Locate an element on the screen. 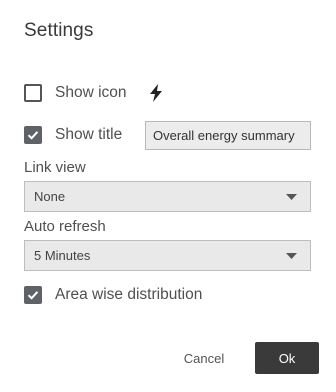  show-title-label: Show title is located at coordinates (89, 134).